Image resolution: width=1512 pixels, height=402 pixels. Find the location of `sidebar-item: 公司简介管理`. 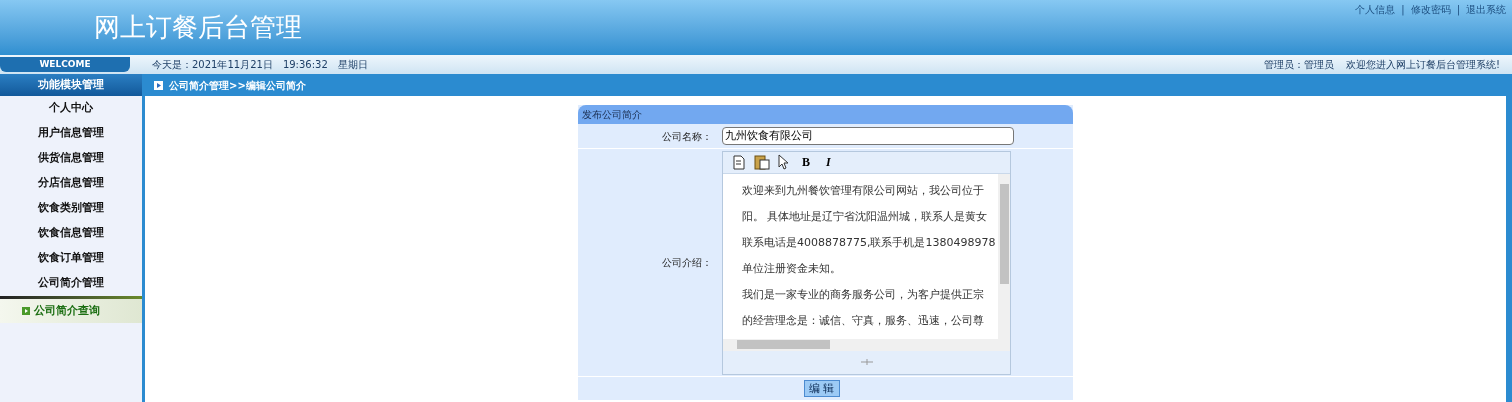

sidebar-item: 公司简介管理 is located at coordinates (71, 283).